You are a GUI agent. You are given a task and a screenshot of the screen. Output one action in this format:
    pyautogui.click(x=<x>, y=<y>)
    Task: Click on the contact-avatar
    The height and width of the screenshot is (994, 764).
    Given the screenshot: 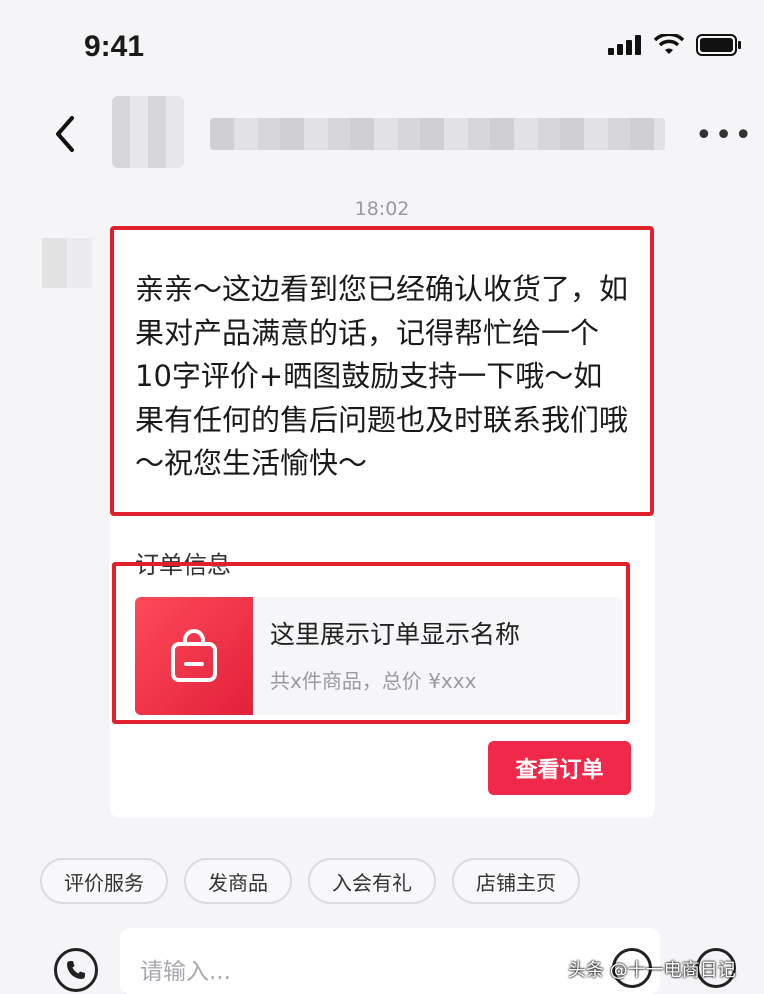 What is the action you would take?
    pyautogui.click(x=148, y=132)
    